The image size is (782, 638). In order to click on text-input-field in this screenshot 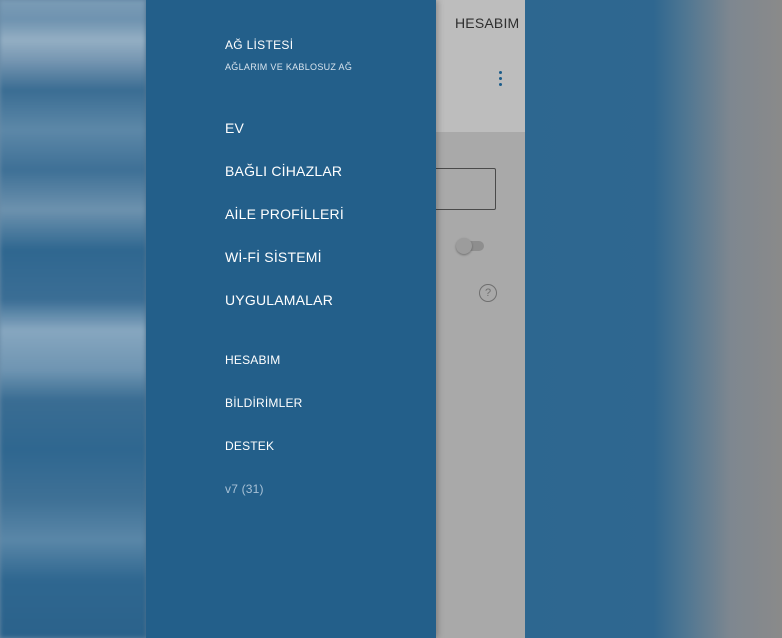, I will do `click(461, 189)`.